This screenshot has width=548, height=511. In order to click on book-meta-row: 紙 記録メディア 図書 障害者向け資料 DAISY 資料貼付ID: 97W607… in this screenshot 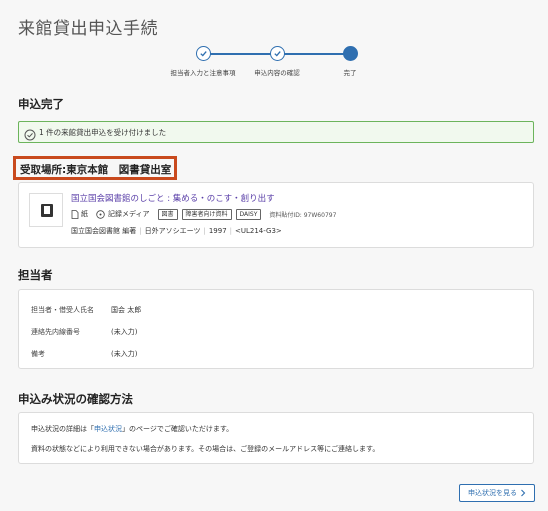, I will do `click(203, 214)`.